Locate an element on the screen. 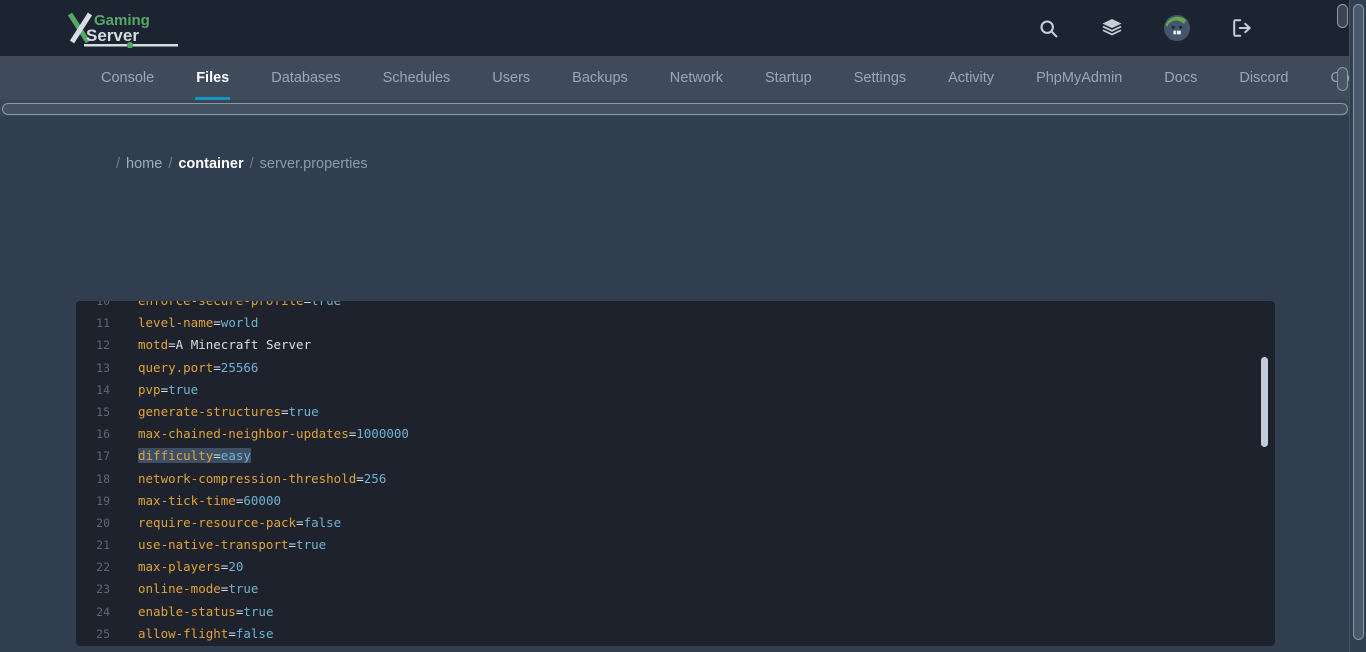 Image resolution: width=1366 pixels, height=652 pixels. editor-tokens: allow-flight=false is located at coordinates (205, 633).